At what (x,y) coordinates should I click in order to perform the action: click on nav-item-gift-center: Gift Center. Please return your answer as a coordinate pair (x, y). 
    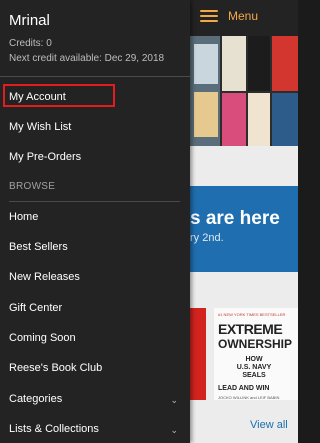
    Looking at the image, I should click on (35, 308).